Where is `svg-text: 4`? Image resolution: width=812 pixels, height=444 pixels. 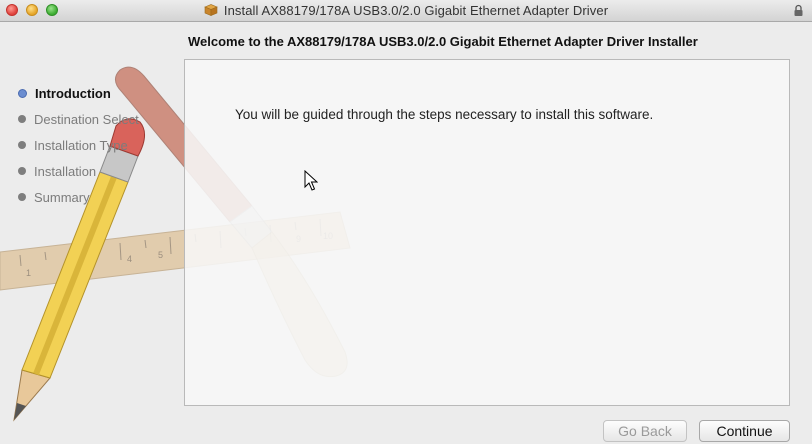
svg-text: 4 is located at coordinates (129, 259).